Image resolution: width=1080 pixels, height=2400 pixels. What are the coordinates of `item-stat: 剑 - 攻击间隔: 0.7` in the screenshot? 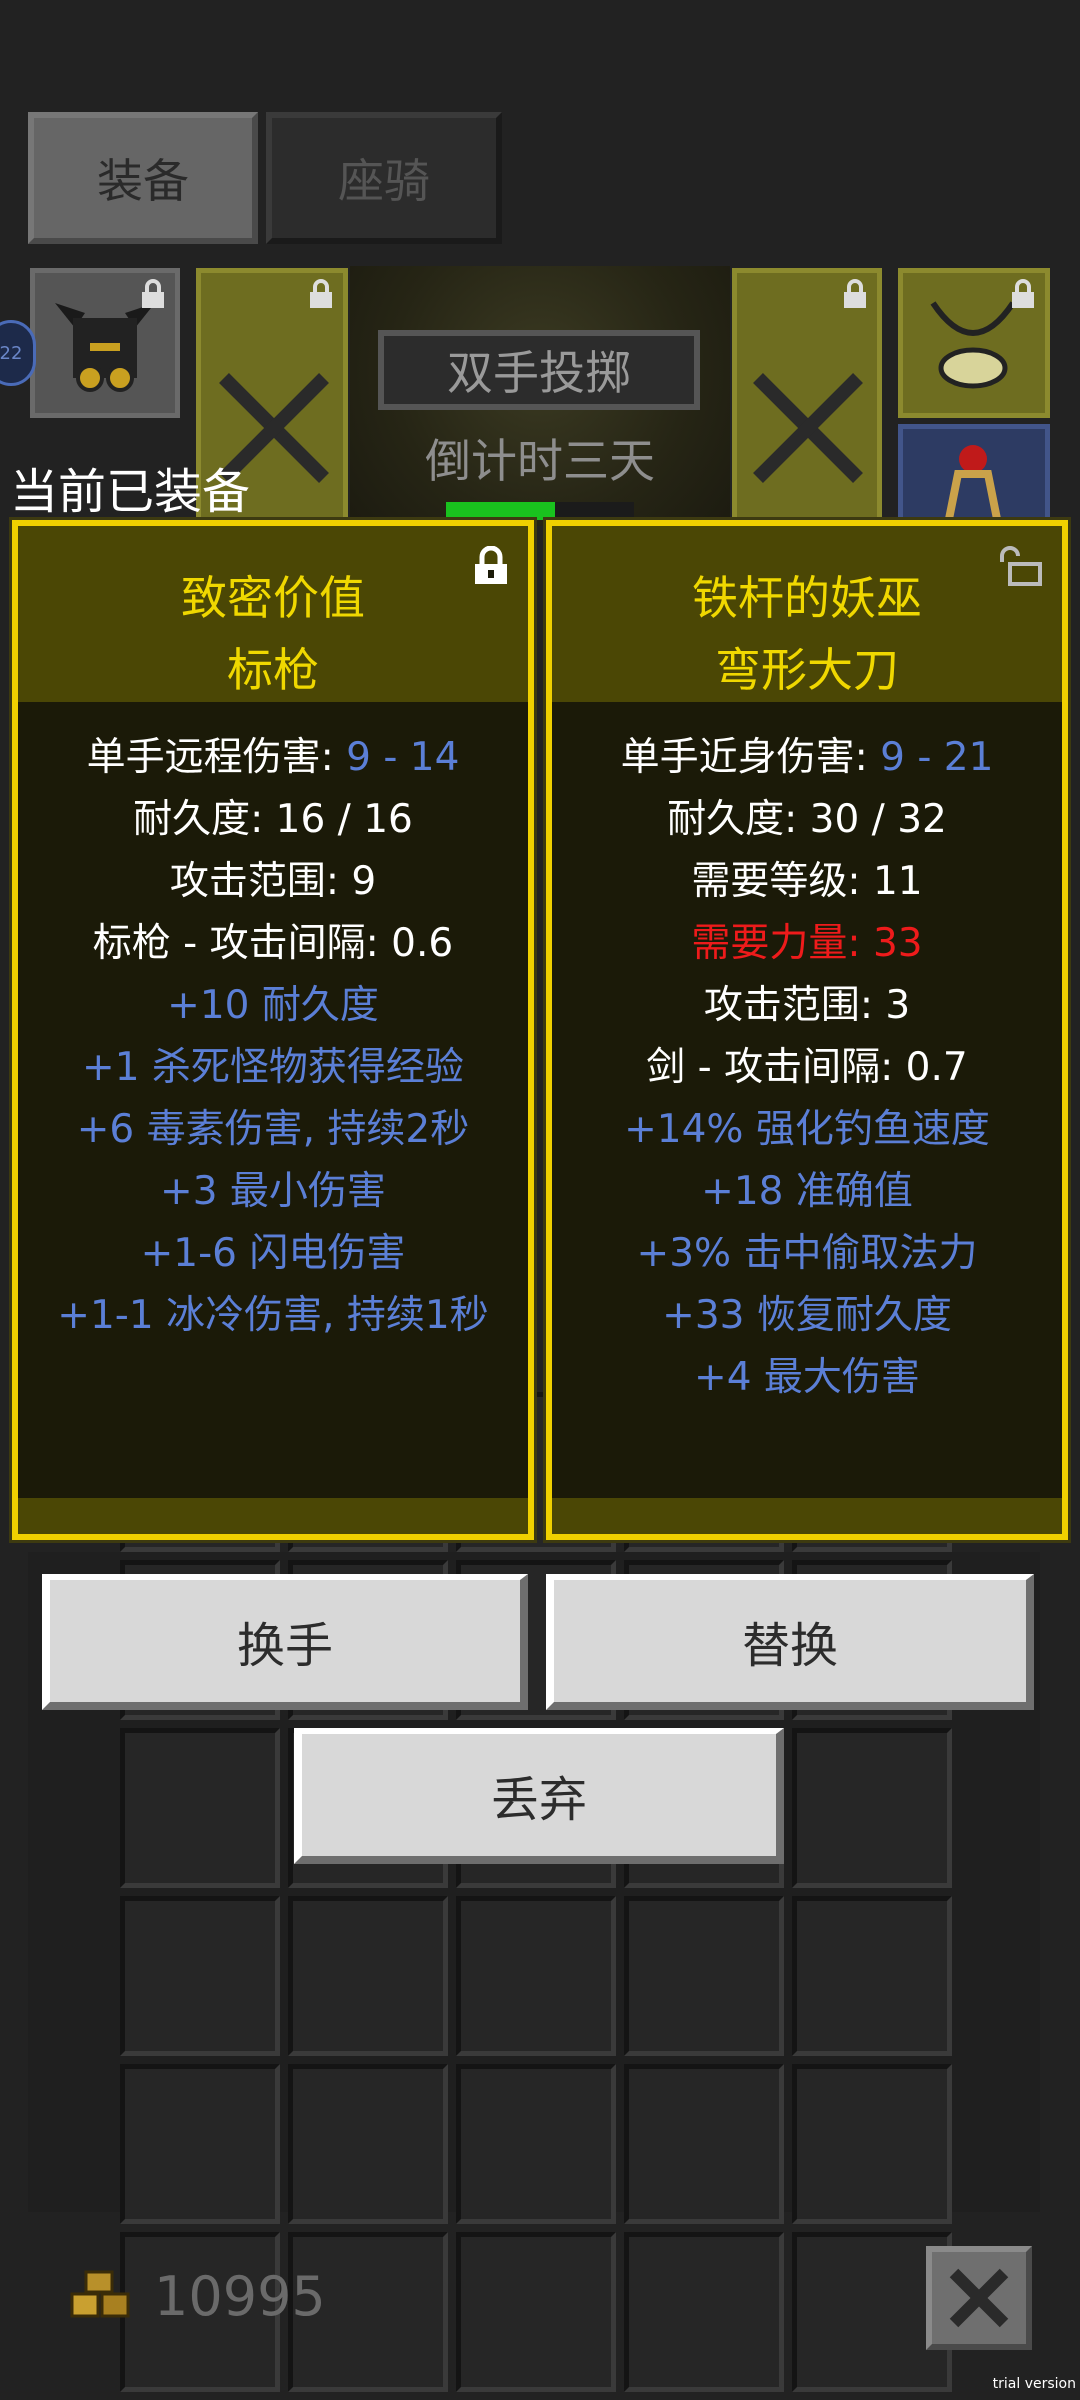 It's located at (807, 1067).